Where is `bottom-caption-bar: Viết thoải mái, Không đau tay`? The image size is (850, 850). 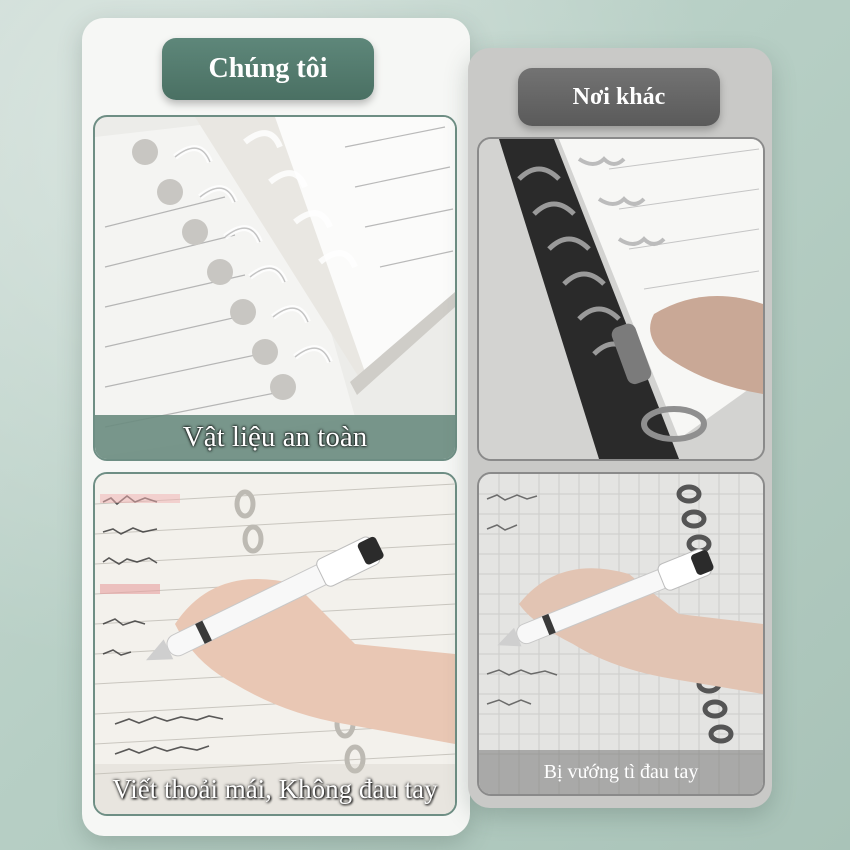
bottom-caption-bar: Viết thoải mái, Không đau tay is located at coordinates (275, 789).